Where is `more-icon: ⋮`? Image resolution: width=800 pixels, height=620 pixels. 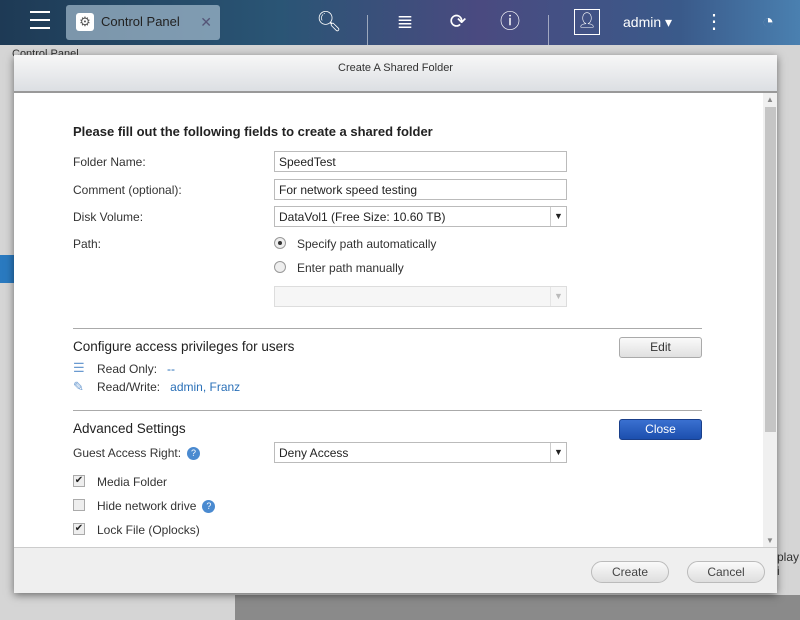
more-icon: ⋮ is located at coordinates (714, 22).